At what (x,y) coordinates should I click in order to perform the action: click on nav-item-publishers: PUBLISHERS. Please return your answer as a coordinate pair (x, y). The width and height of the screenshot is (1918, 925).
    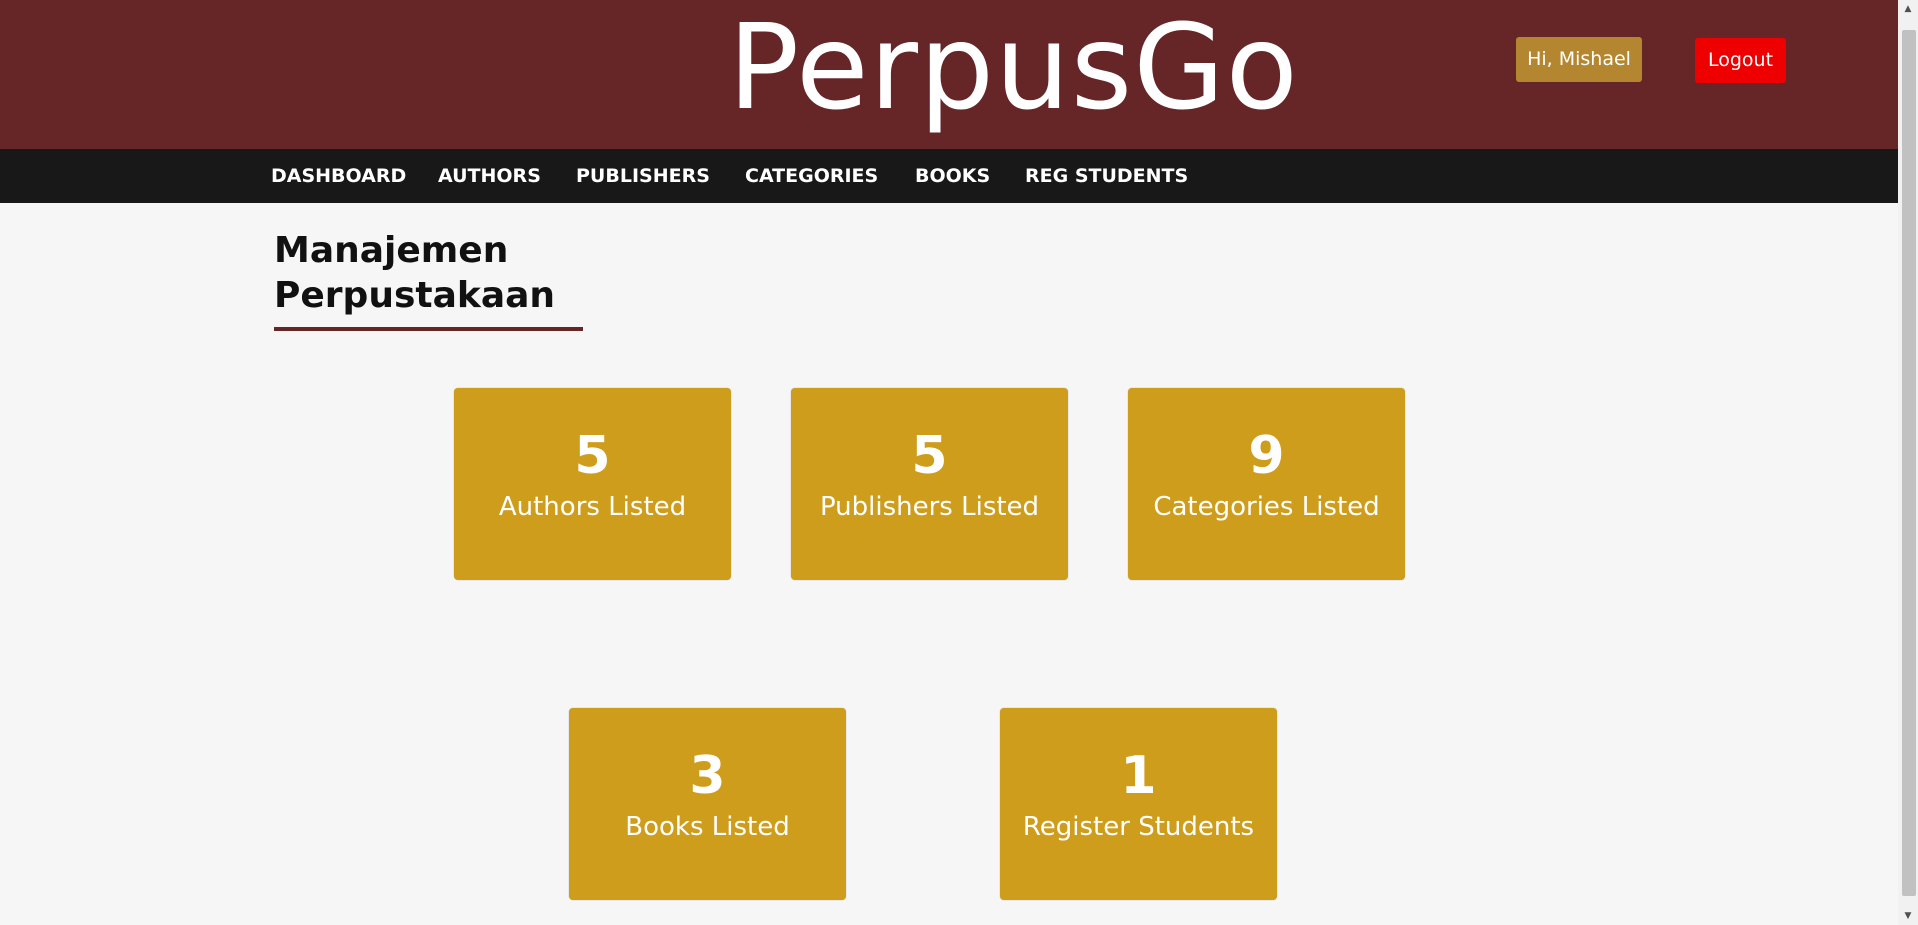
    Looking at the image, I should click on (643, 176).